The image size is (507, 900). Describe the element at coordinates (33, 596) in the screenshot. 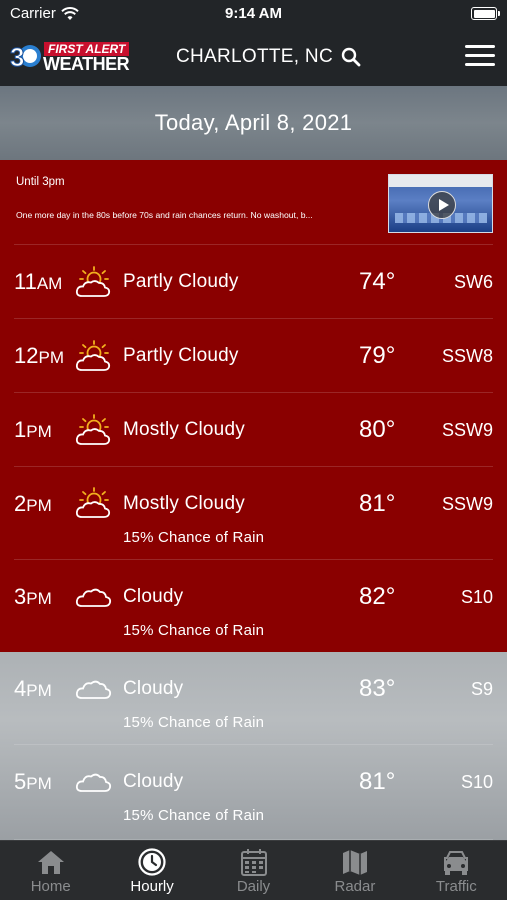

I see `hour-time: 3PM` at that location.